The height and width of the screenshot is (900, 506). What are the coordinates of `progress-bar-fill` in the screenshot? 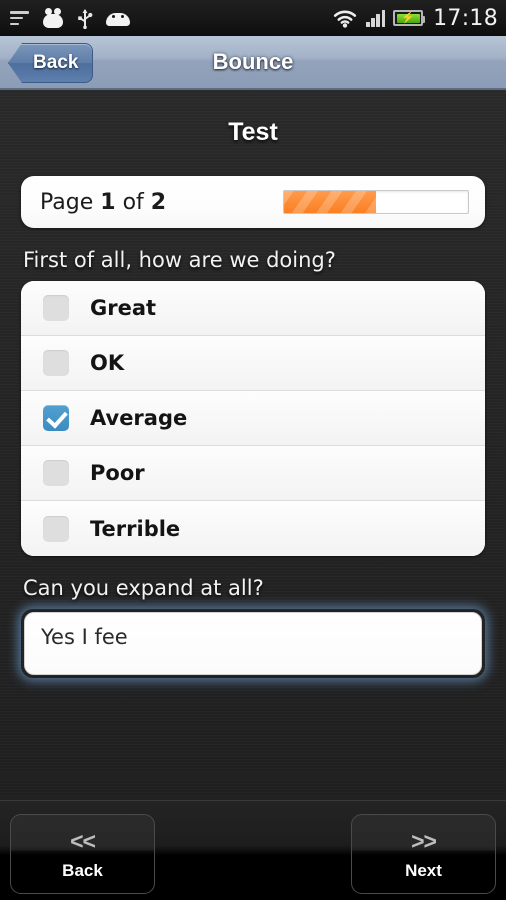 It's located at (330, 202).